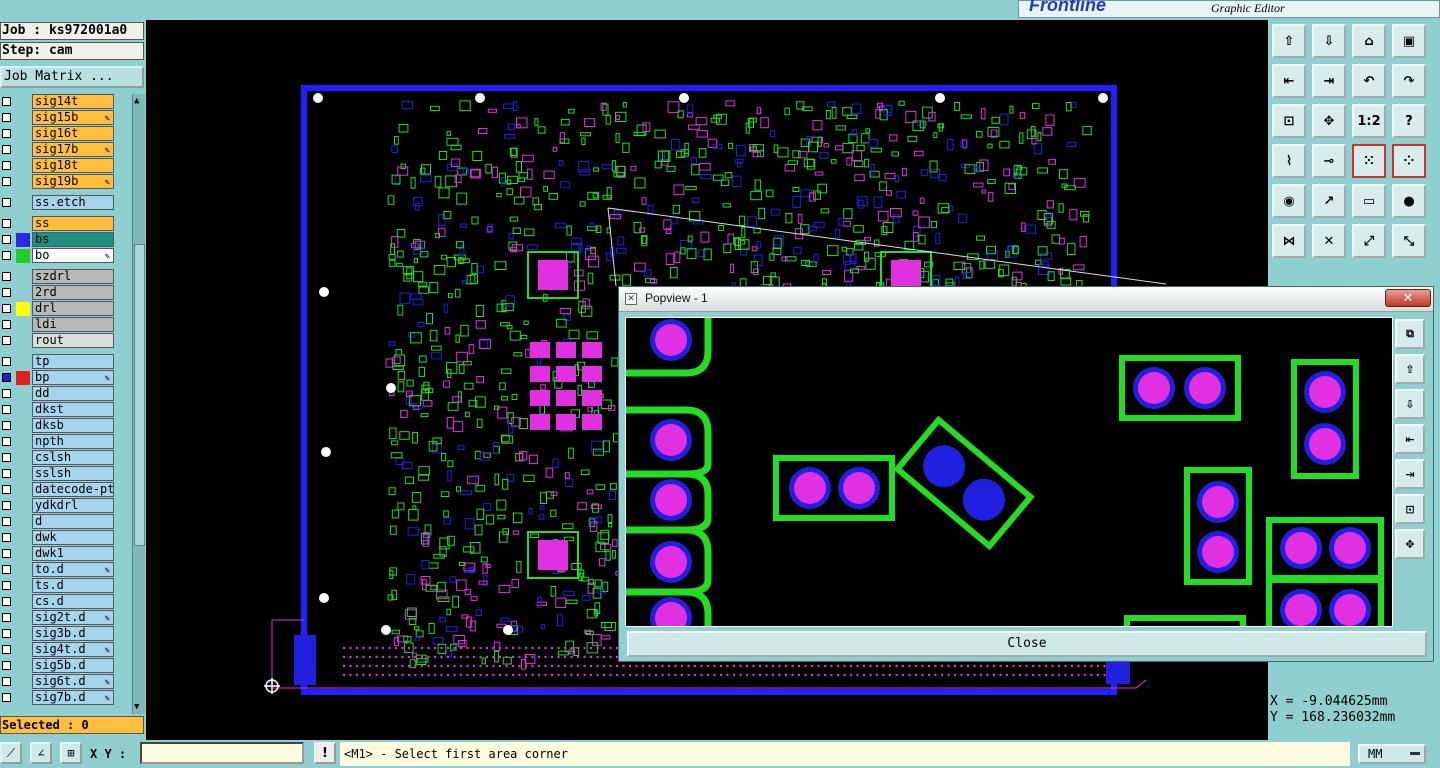  I want to click on layer-row: ss.etch, so click(58, 202).